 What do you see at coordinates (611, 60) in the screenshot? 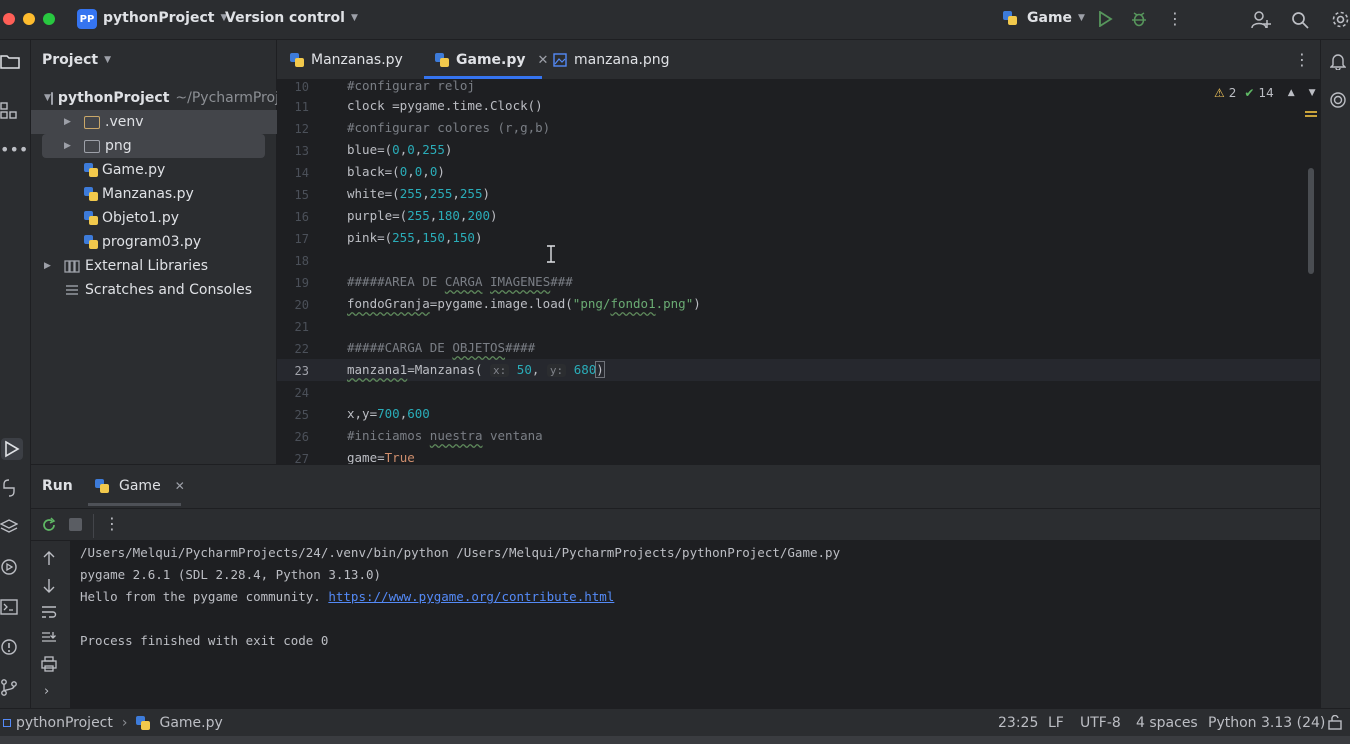
I see `tab-manzana-png: manzana.png` at bounding box center [611, 60].